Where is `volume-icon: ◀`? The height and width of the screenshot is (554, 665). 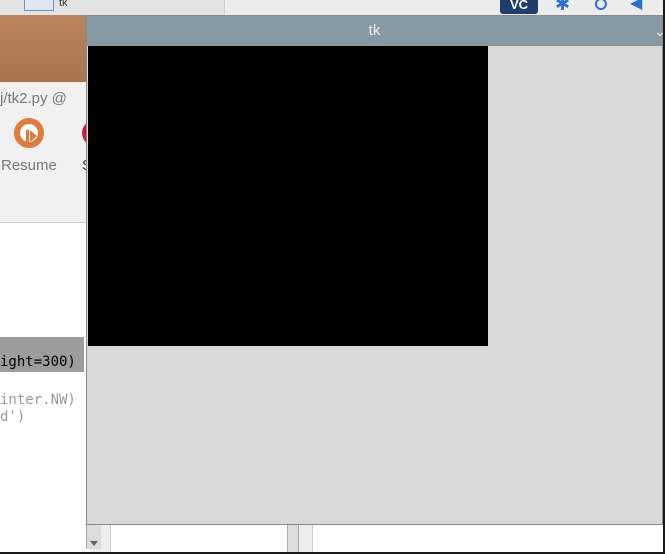 volume-icon: ◀ is located at coordinates (636, 6).